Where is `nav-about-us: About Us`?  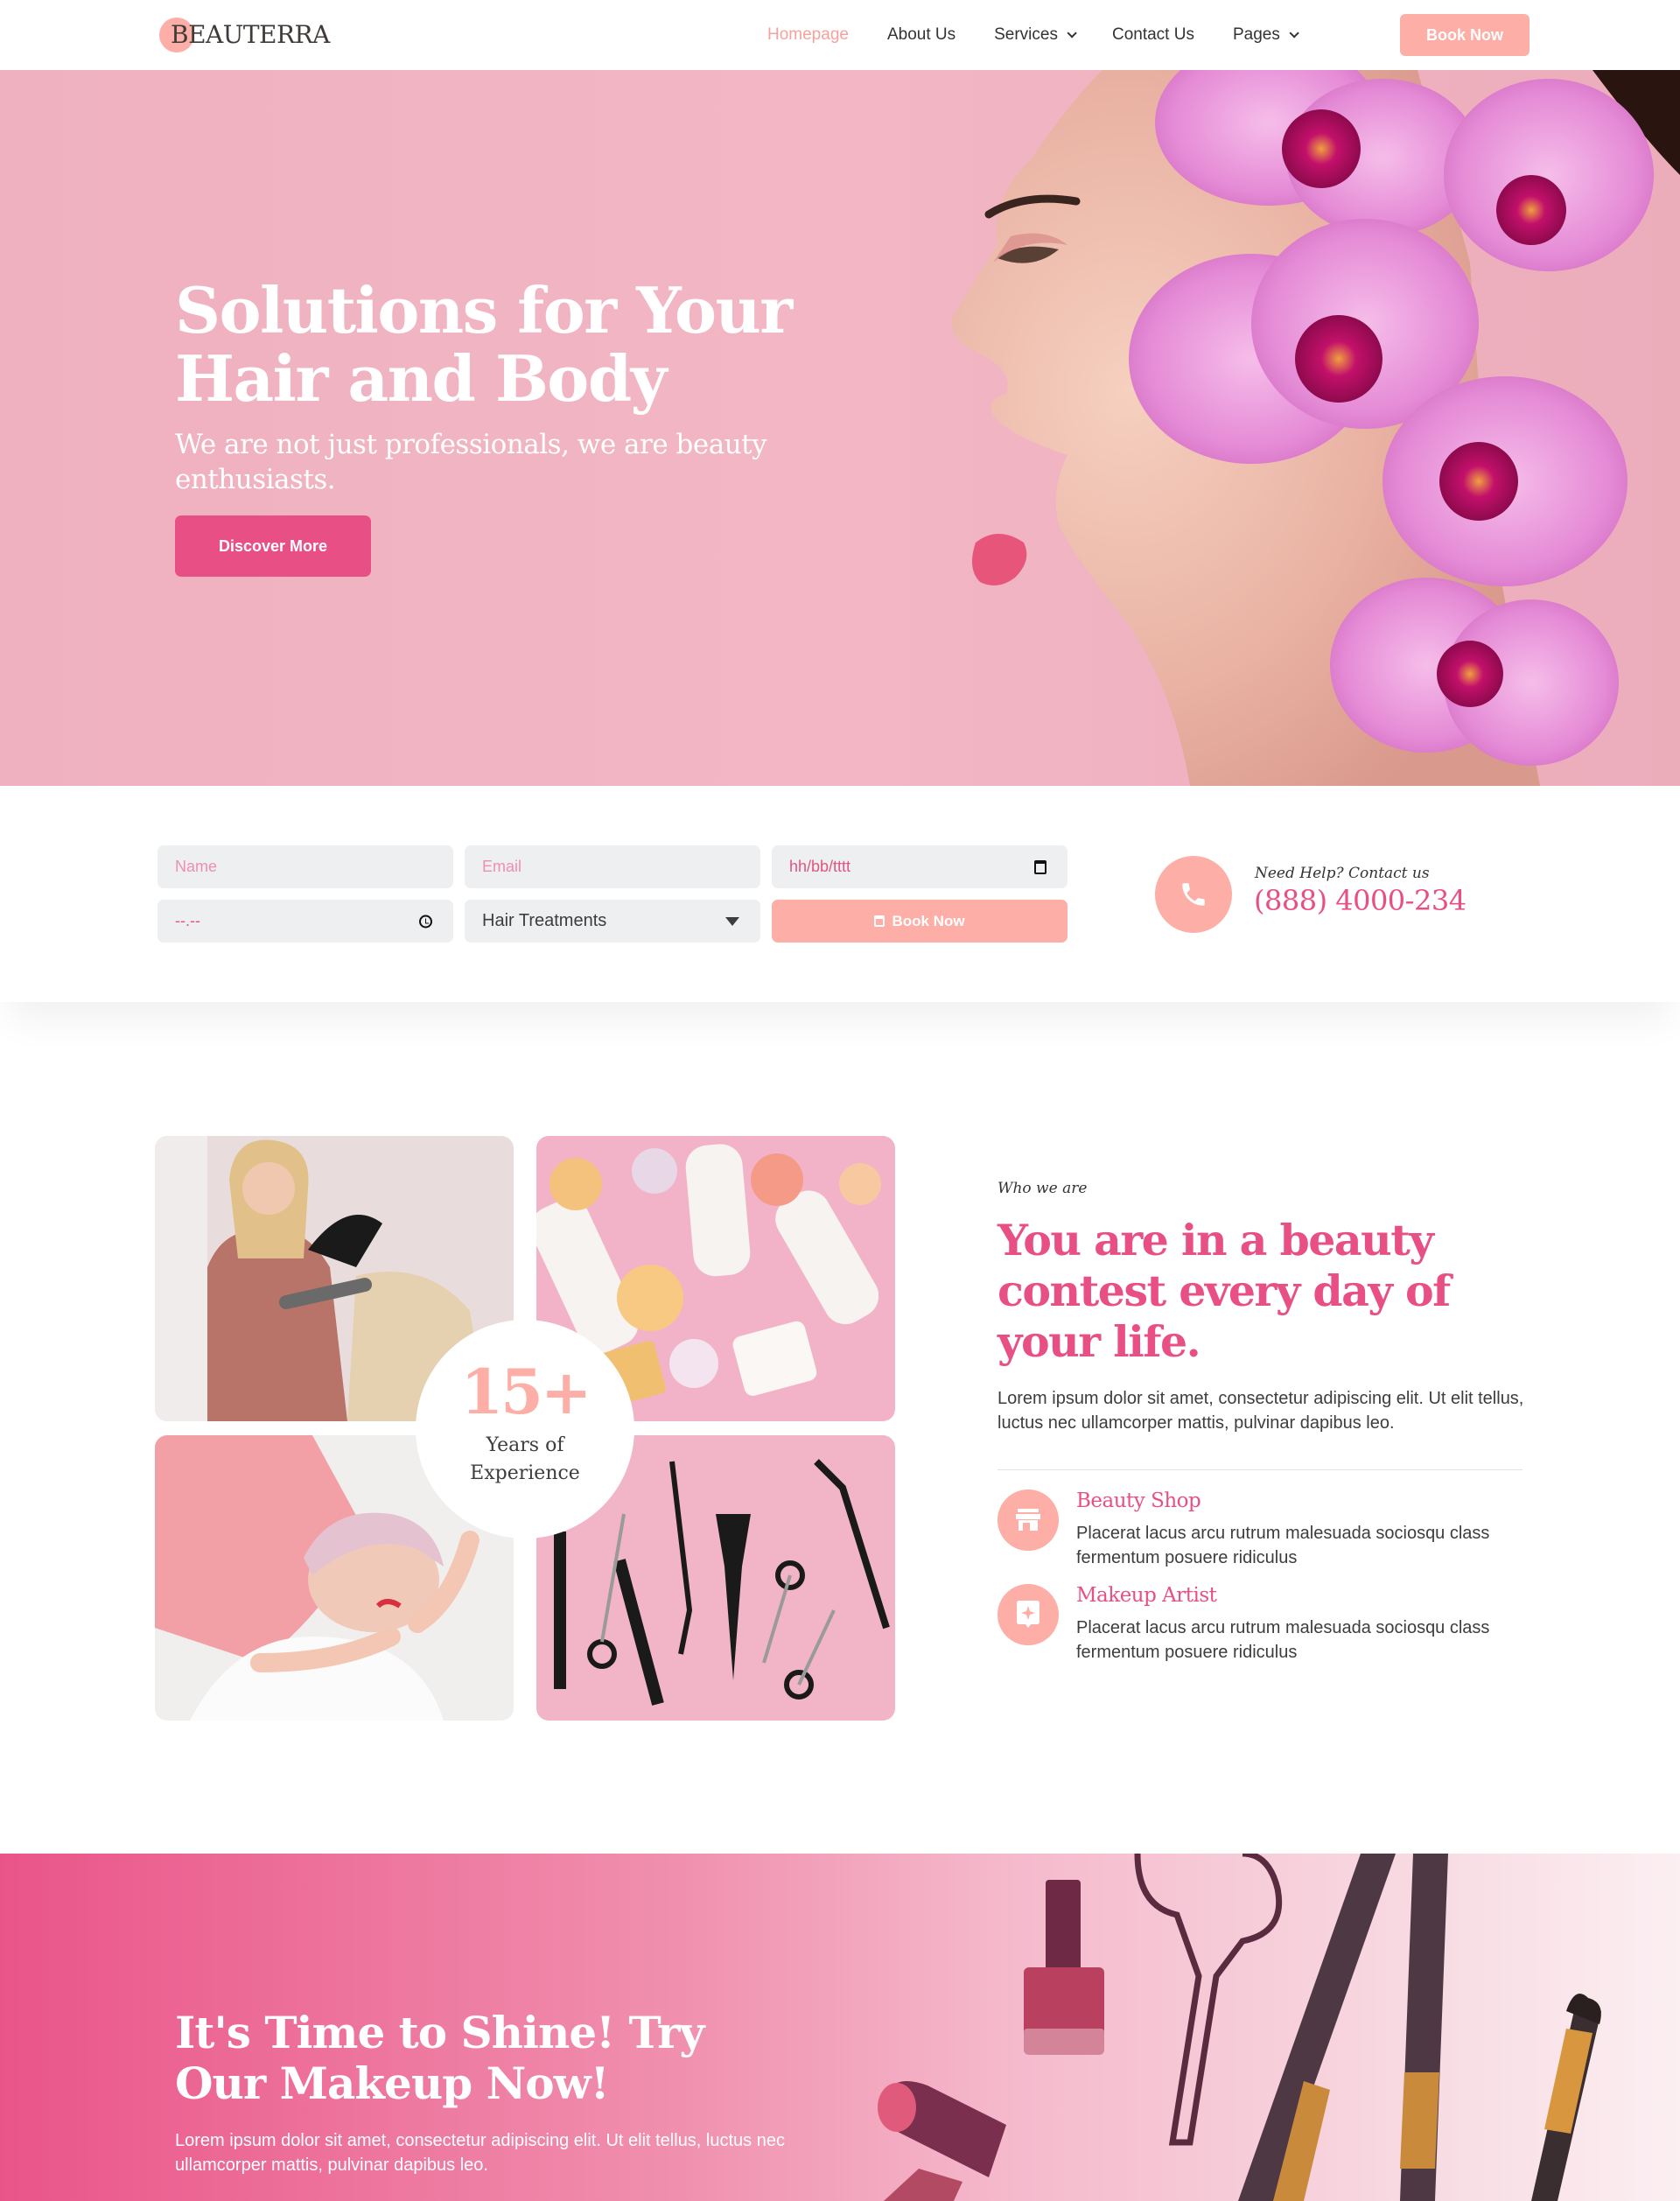
nav-about-us: About Us is located at coordinates (921, 35).